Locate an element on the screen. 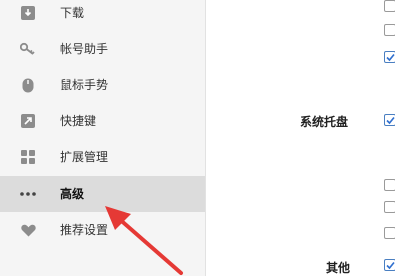 This screenshot has height=276, width=395. sidebar-item-mouse-gestures: 鼠标手势 is located at coordinates (102, 85).